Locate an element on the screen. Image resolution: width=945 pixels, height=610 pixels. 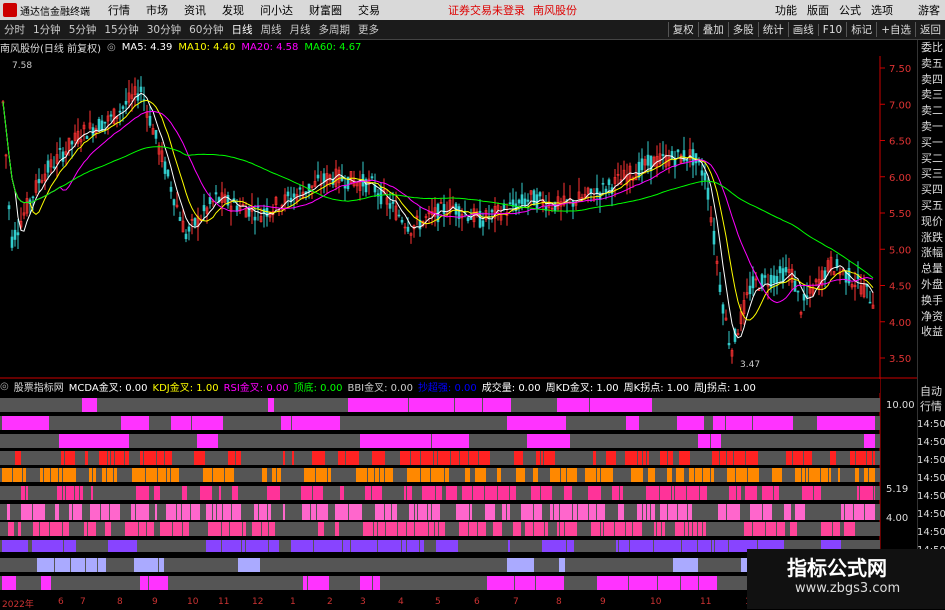
period-1min: 1分钟 is located at coordinates (47, 29).